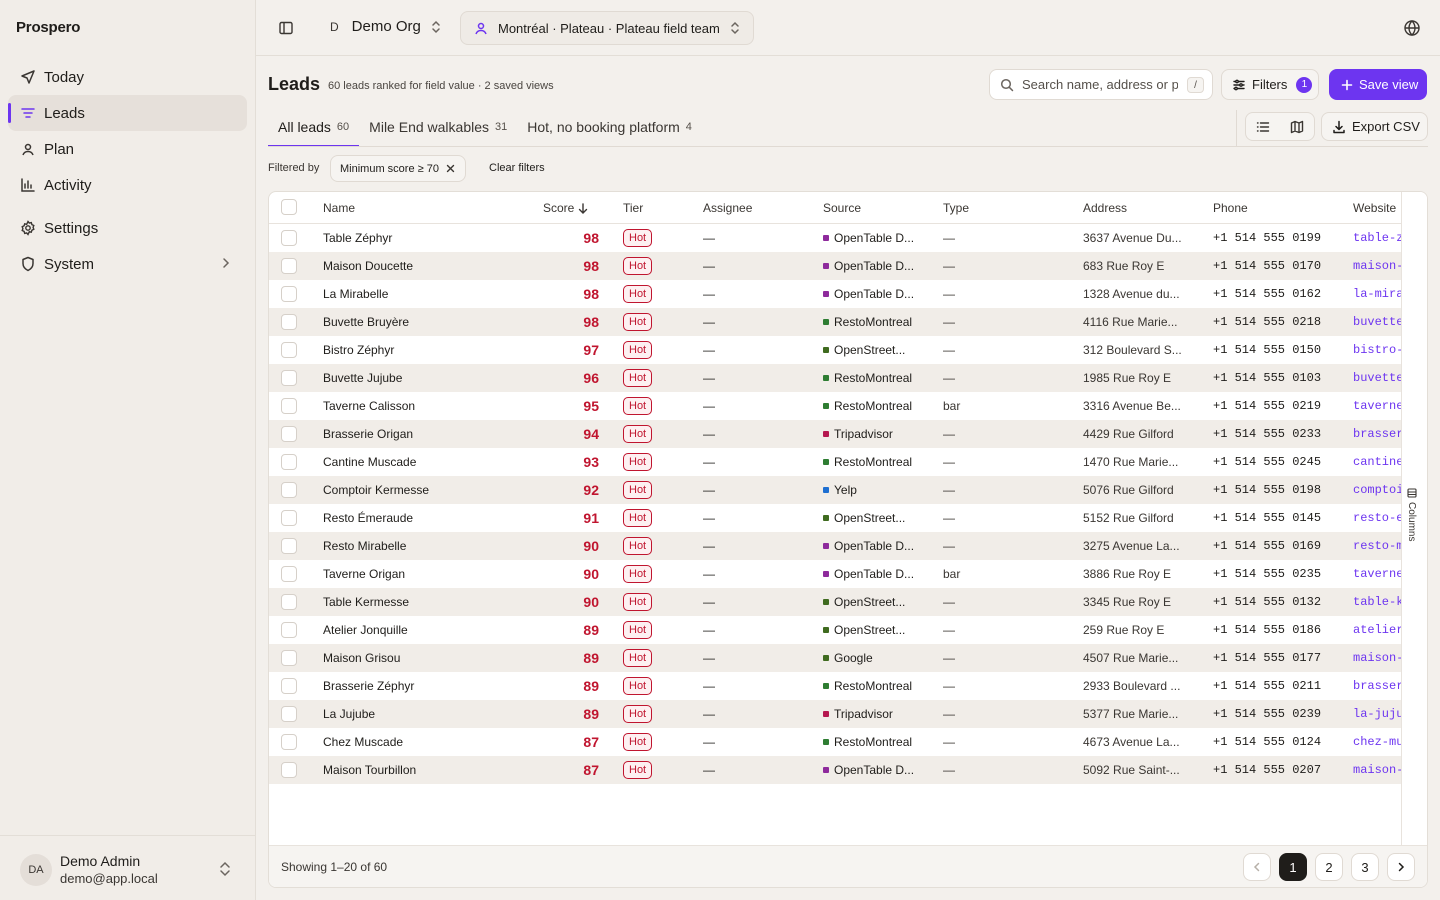 The width and height of the screenshot is (1440, 900). Describe the element at coordinates (423, 686) in the screenshot. I see `lead-name: Brasserie Zéphyr` at that location.